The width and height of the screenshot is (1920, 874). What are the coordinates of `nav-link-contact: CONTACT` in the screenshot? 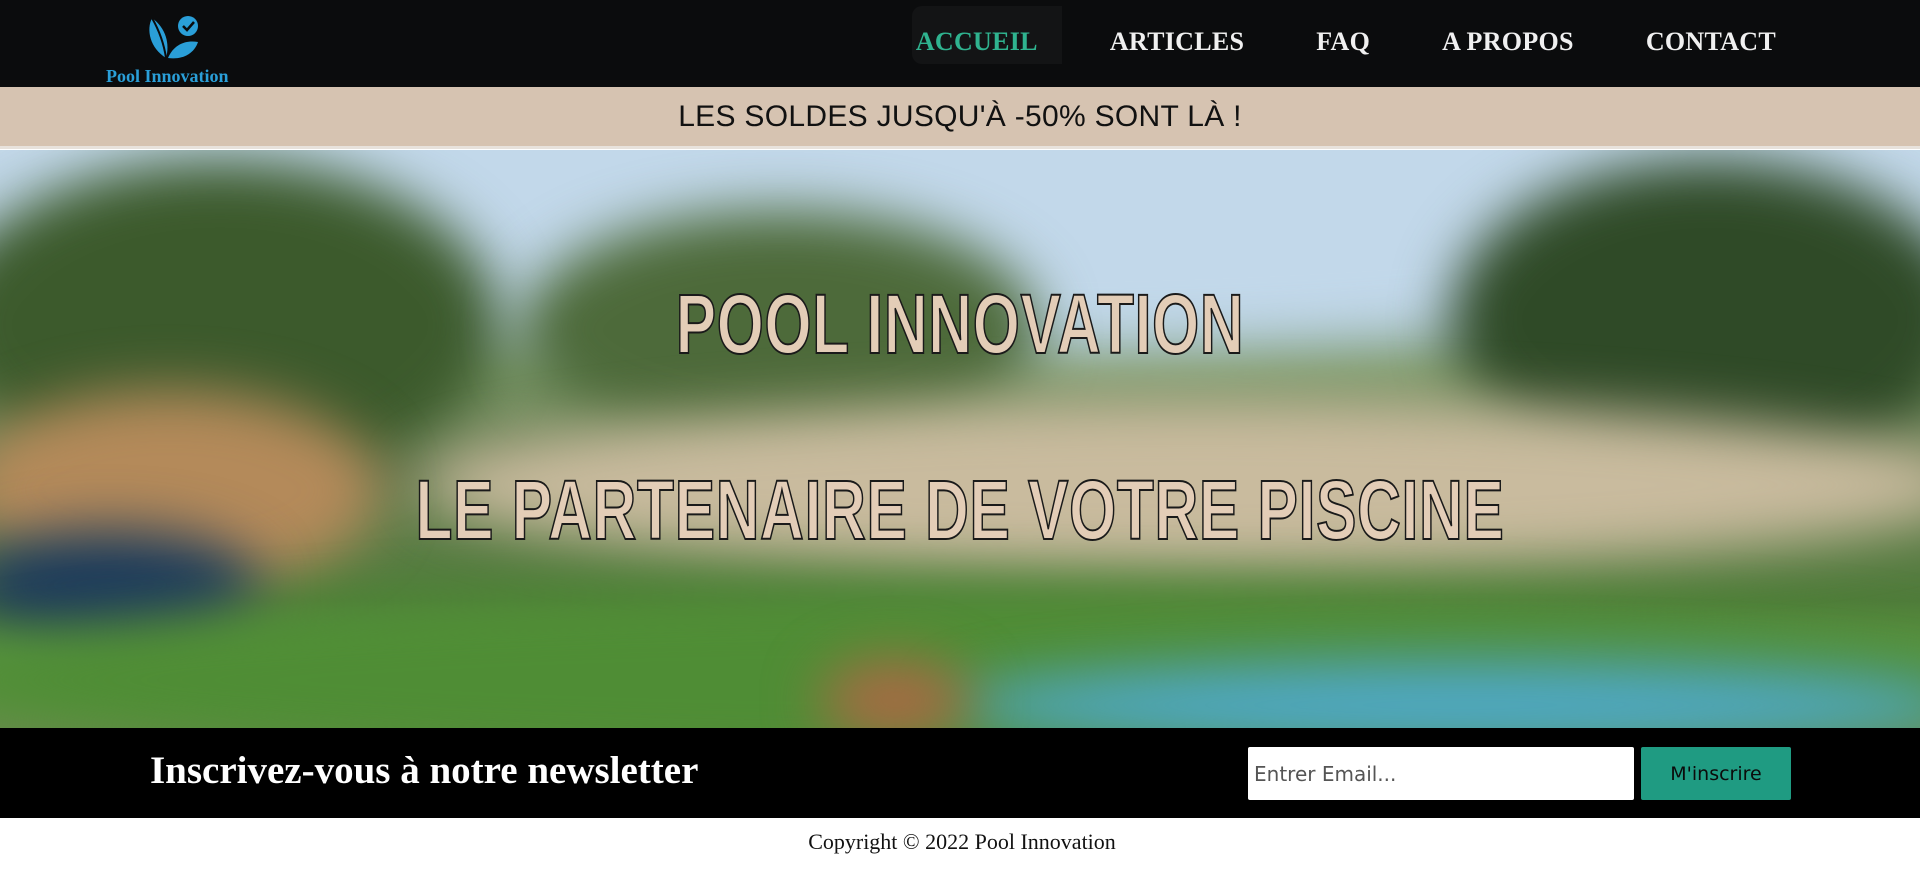 It's located at (1711, 42).